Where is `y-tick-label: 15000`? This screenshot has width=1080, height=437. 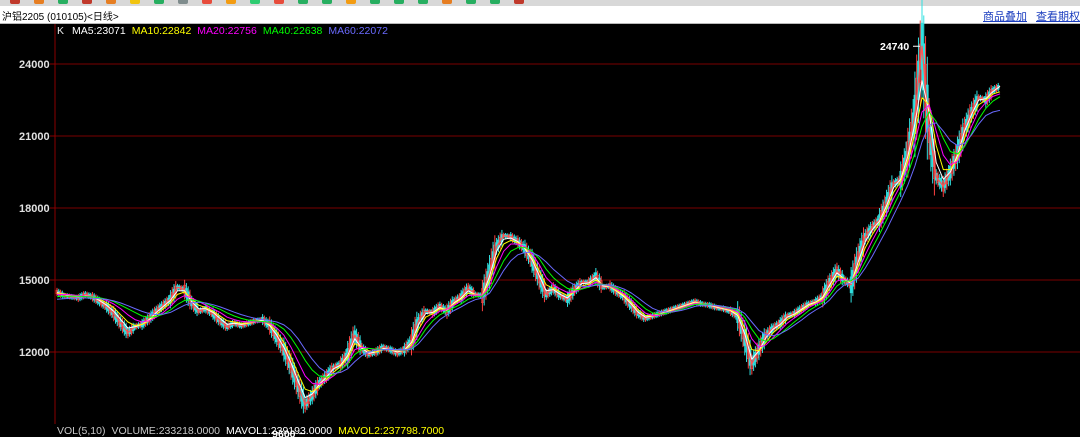
y-tick-label: 15000 is located at coordinates (34, 281).